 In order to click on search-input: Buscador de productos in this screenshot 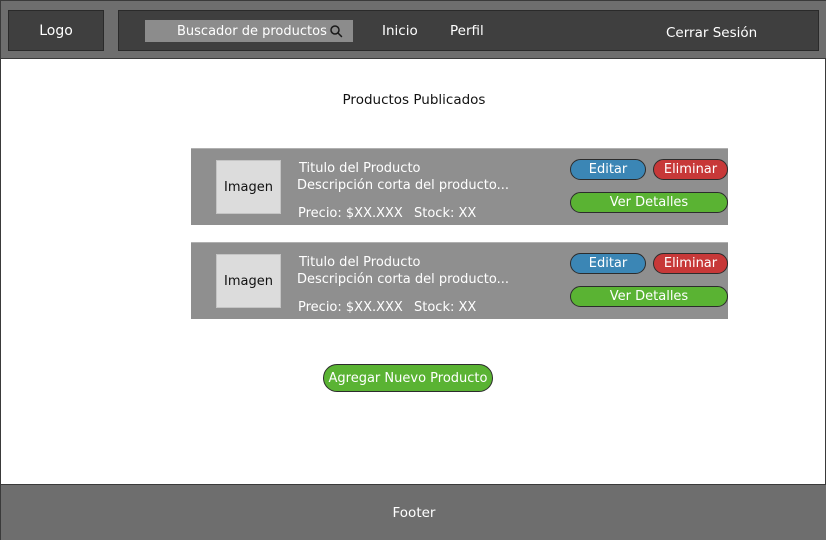, I will do `click(249, 31)`.